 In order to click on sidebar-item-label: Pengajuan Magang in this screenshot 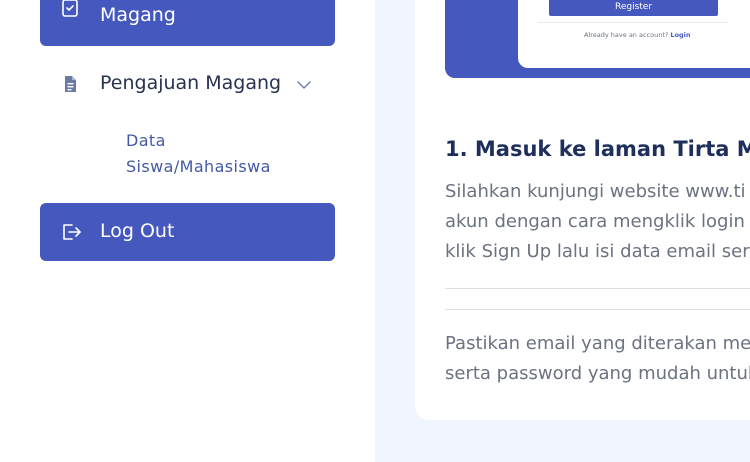, I will do `click(191, 83)`.